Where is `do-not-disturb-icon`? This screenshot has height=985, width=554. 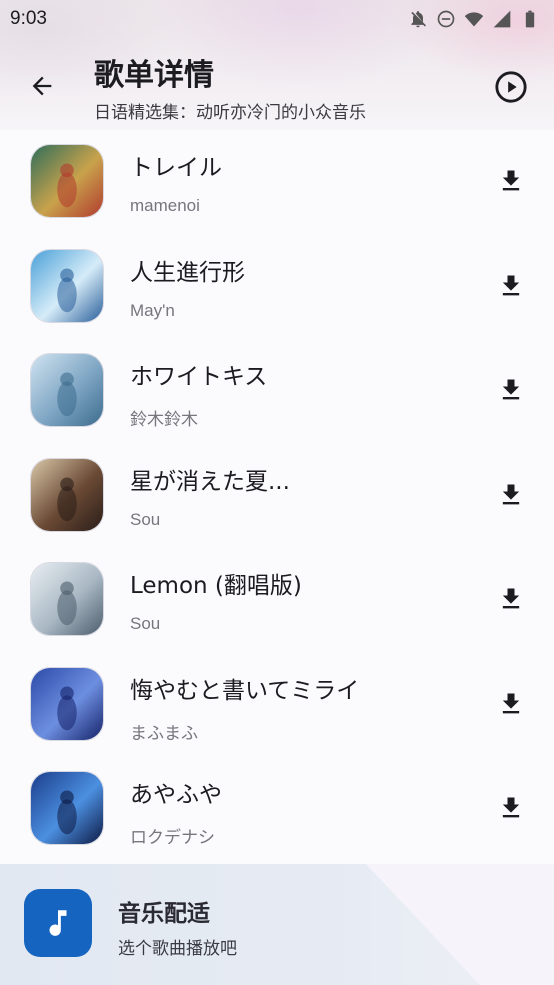 do-not-disturb-icon is located at coordinates (446, 19).